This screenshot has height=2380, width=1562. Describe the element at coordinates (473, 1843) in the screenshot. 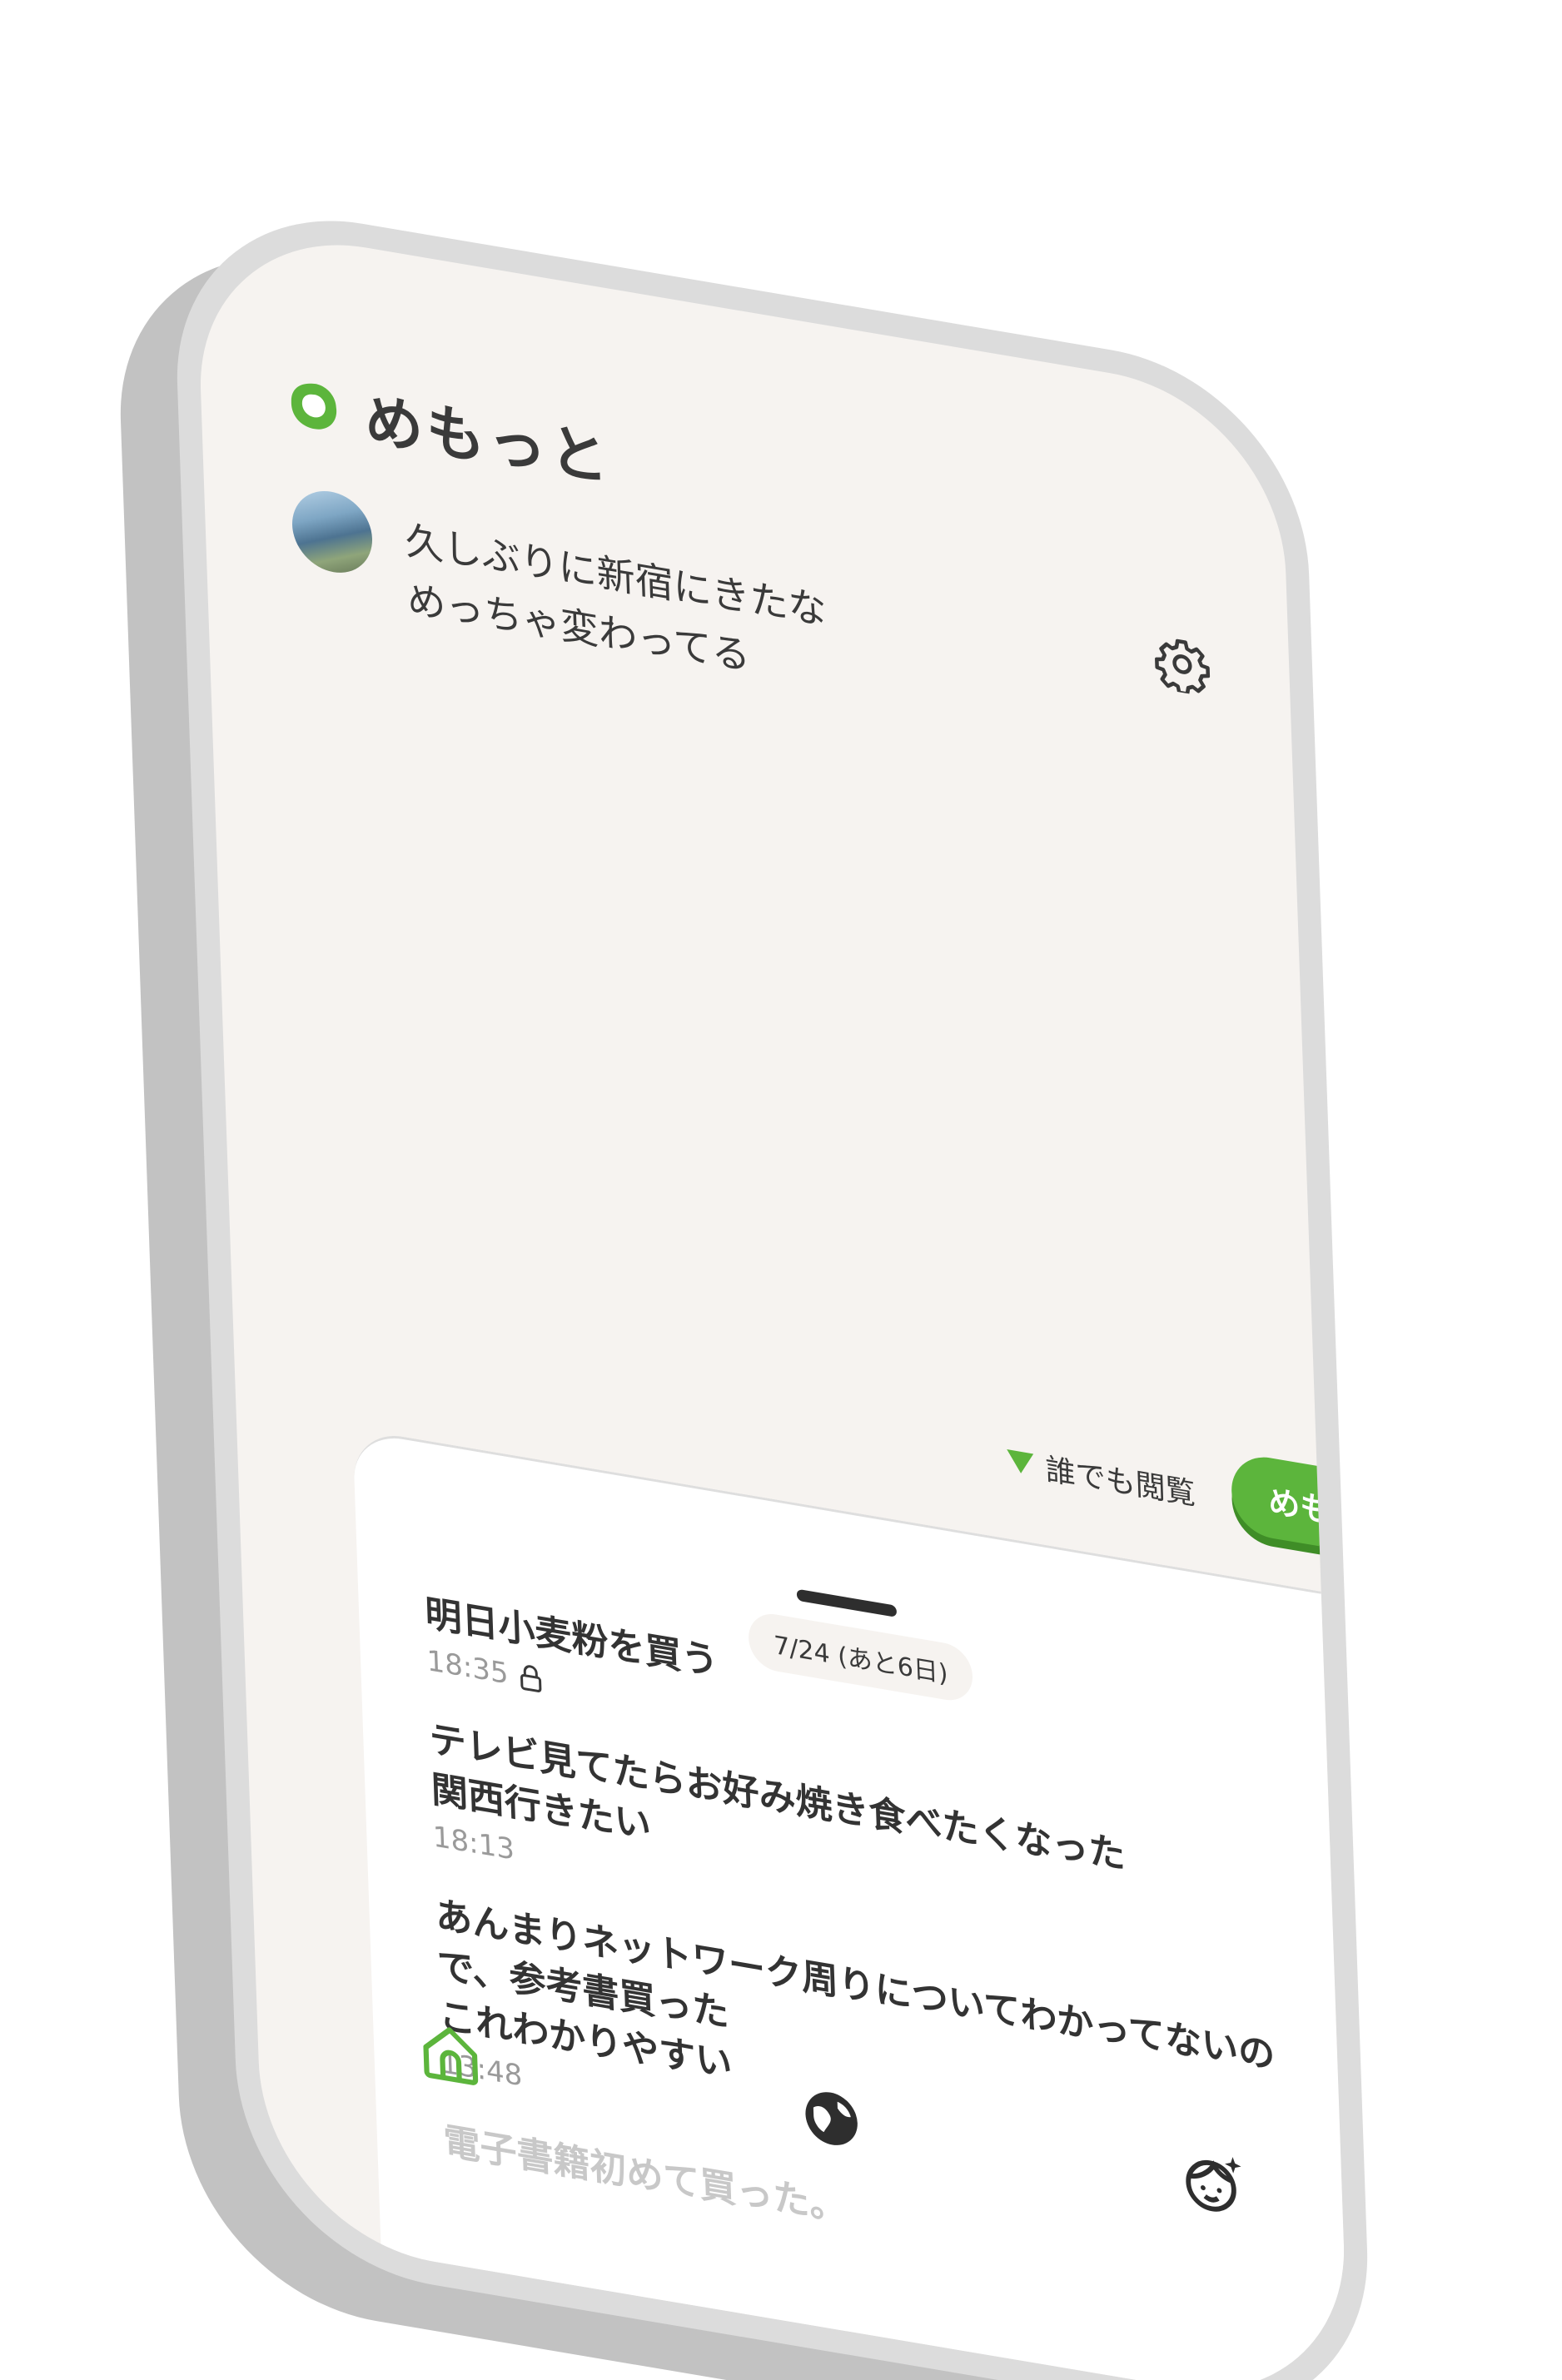

I see `memo-time: 18:13` at that location.